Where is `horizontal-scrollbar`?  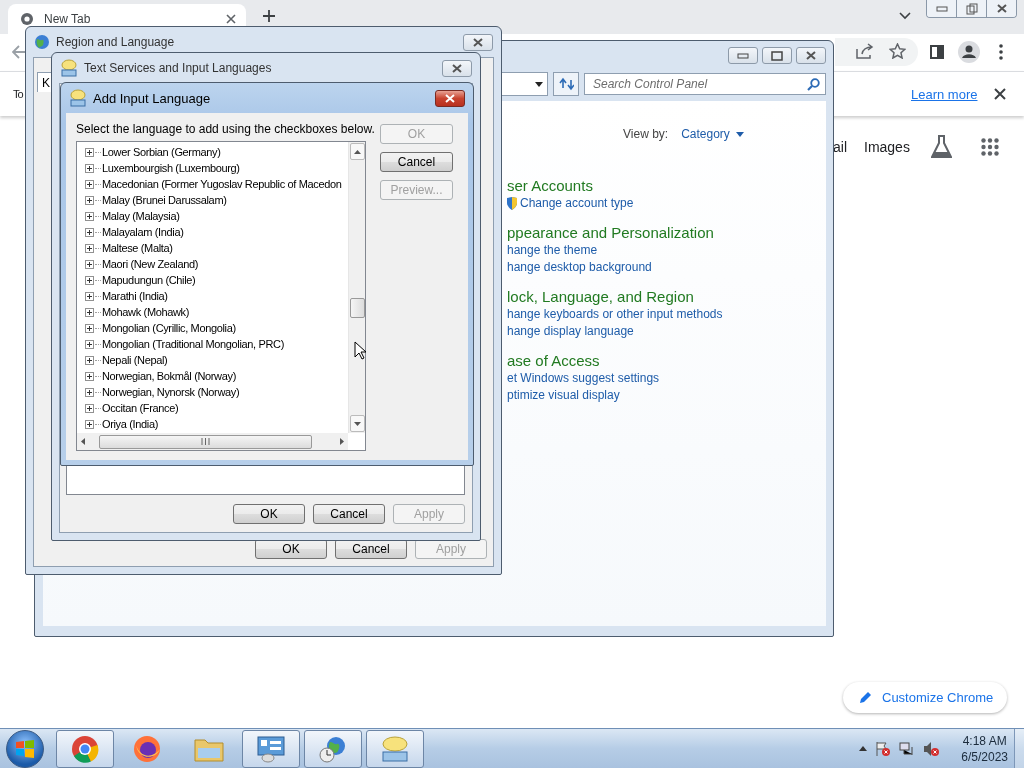 horizontal-scrollbar is located at coordinates (212, 441).